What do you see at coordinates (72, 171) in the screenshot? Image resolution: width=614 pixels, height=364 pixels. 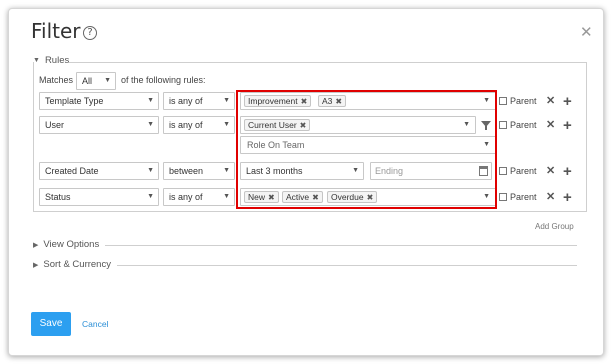 I see `rule-field-value: Created Date` at bounding box center [72, 171].